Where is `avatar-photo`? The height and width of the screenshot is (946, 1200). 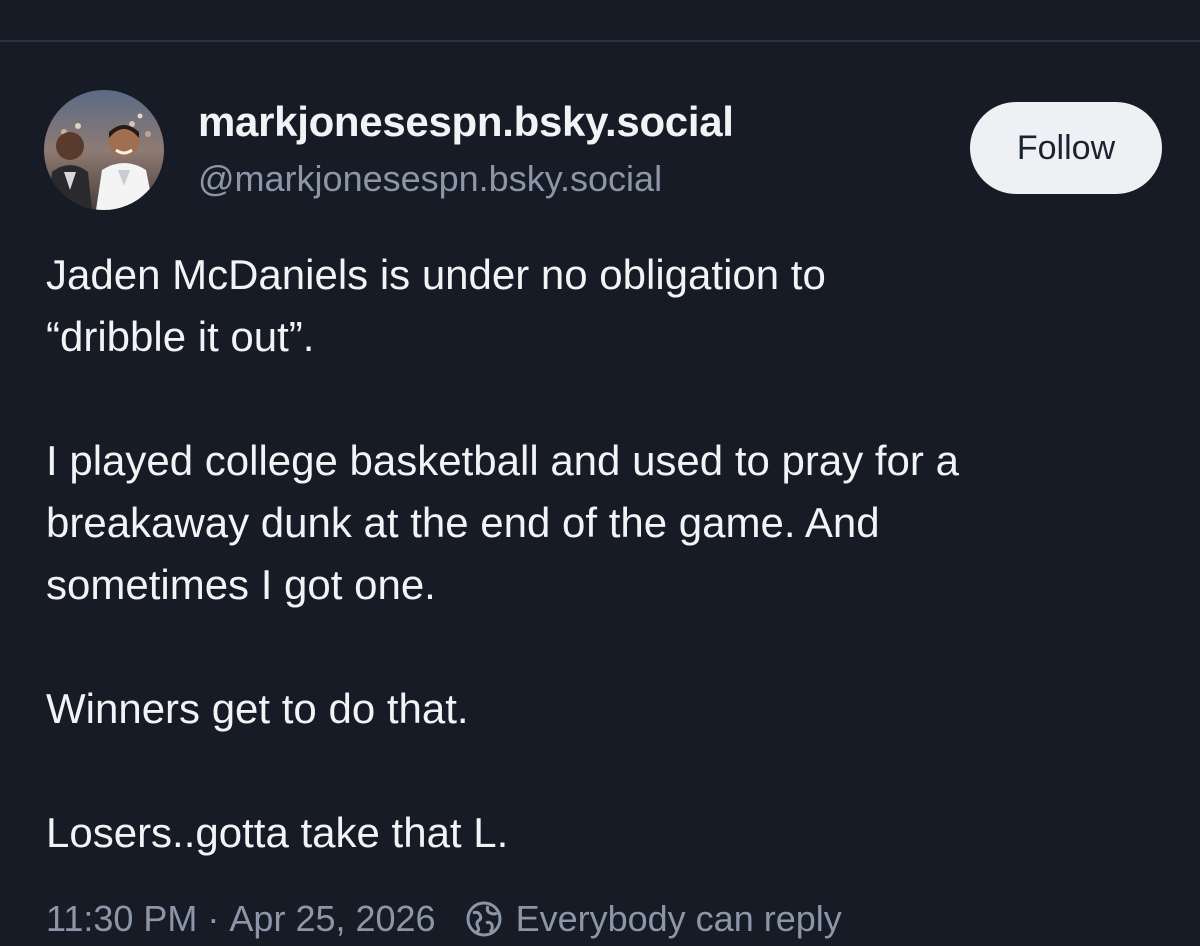
avatar-photo is located at coordinates (104, 150).